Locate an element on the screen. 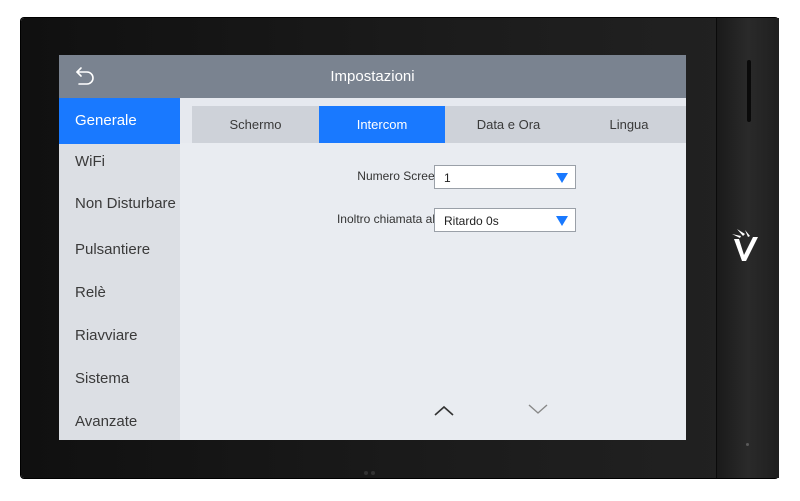 This screenshot has width=800, height=501. sidebar-item-non-disturbare: Non Disturbare is located at coordinates (119, 206).